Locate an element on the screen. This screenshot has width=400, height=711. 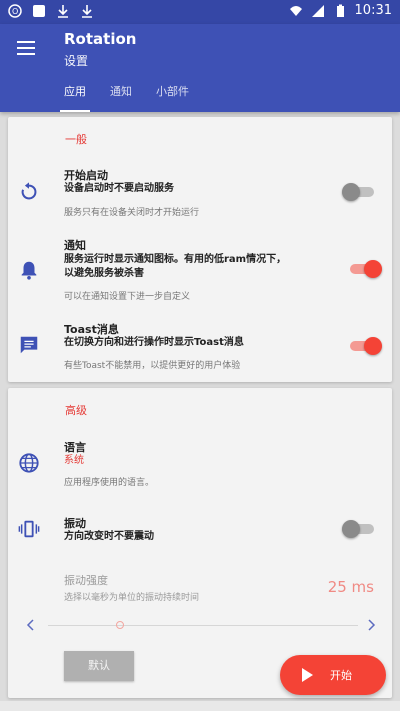
vibration-strength-title: 振动强度 is located at coordinates (86, 580).